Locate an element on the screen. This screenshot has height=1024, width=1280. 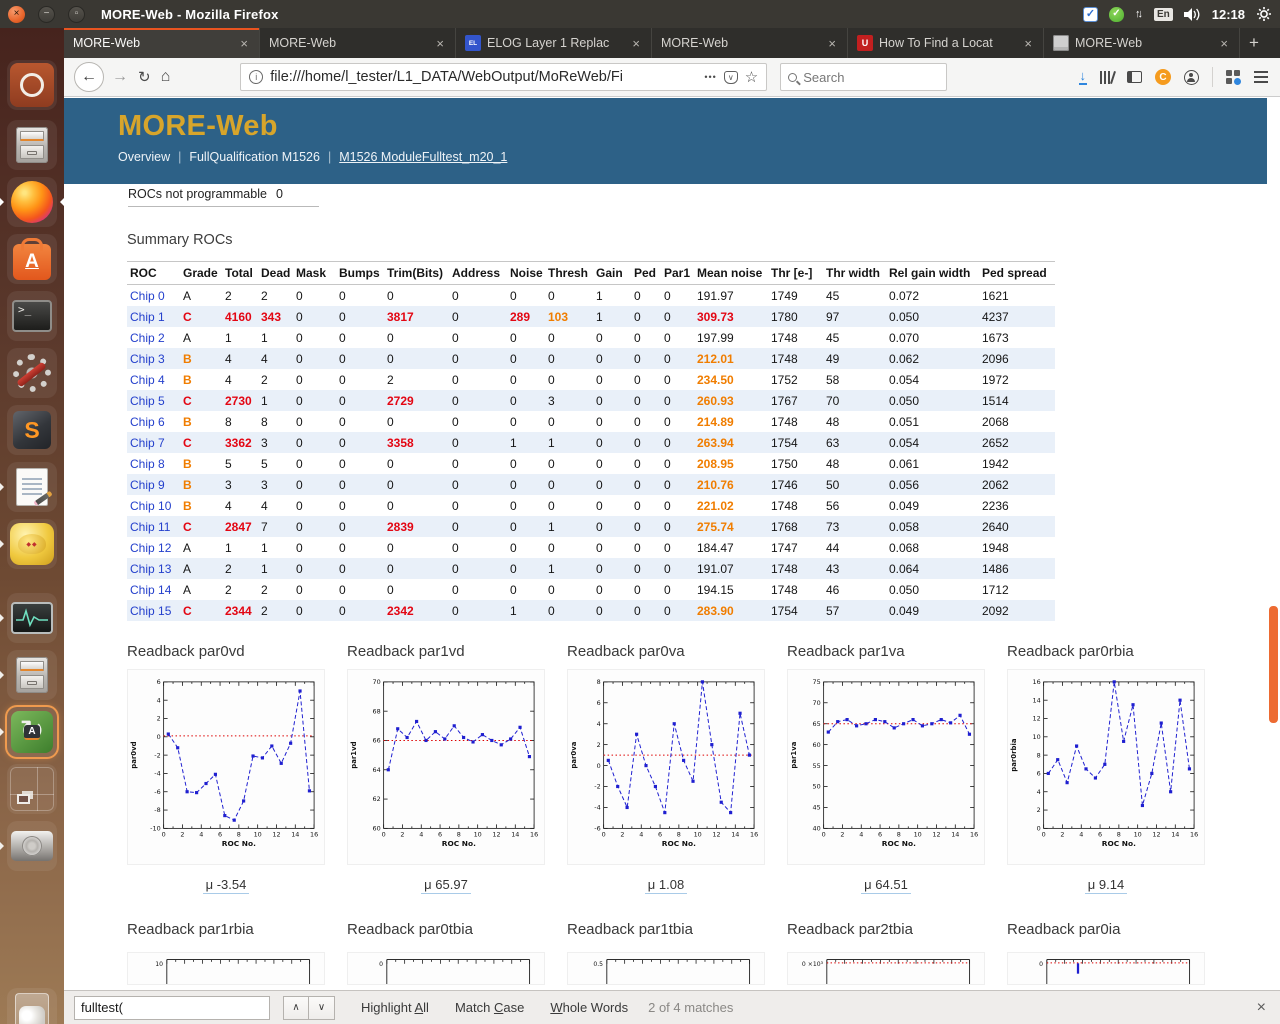
page-title: MORE-Web is located at coordinates (692, 126).